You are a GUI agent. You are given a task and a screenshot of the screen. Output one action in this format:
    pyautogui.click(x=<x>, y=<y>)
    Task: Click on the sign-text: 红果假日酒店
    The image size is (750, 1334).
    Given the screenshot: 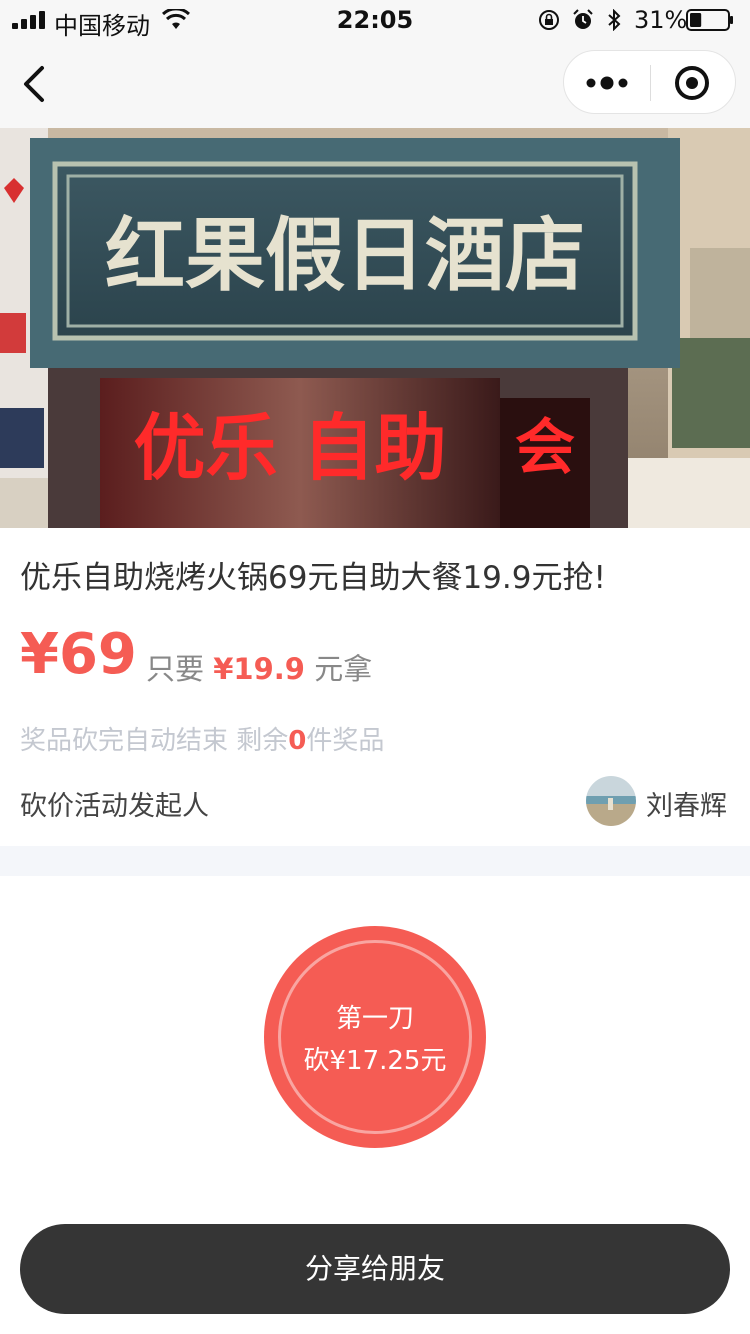 What is the action you would take?
    pyautogui.click(x=345, y=255)
    